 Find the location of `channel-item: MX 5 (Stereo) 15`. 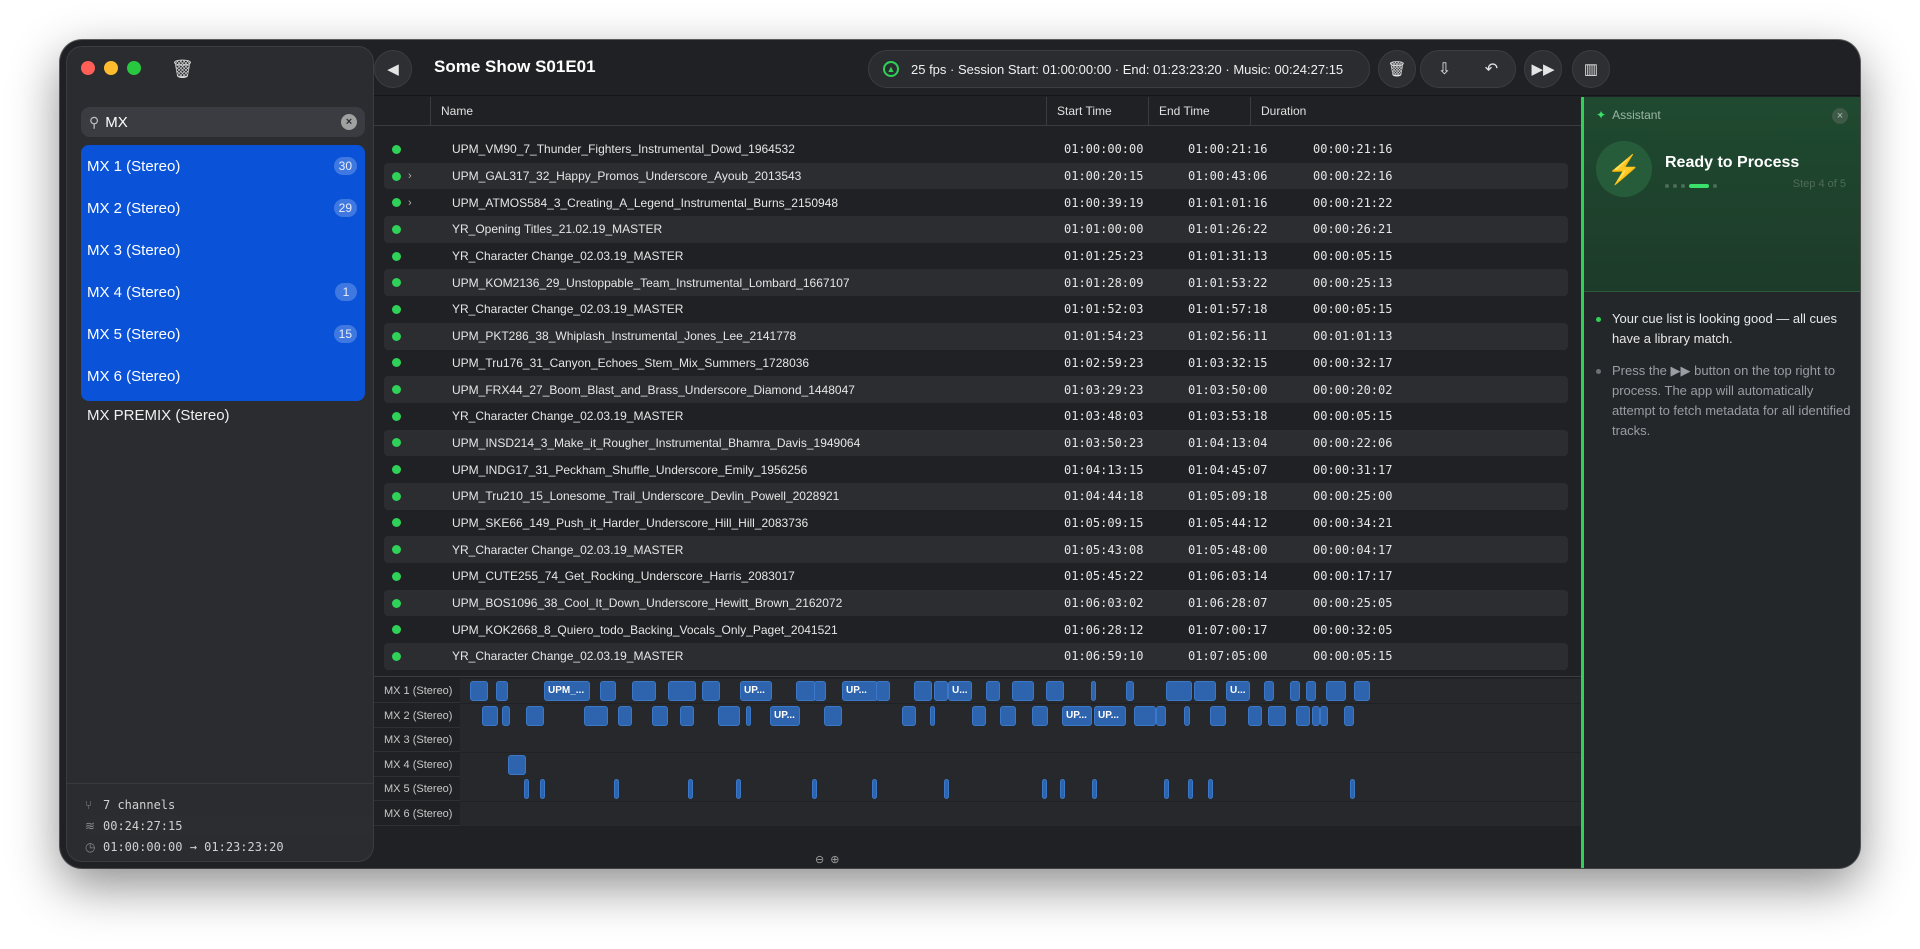

channel-item: MX 5 (Stereo) 15 is located at coordinates (223, 334).